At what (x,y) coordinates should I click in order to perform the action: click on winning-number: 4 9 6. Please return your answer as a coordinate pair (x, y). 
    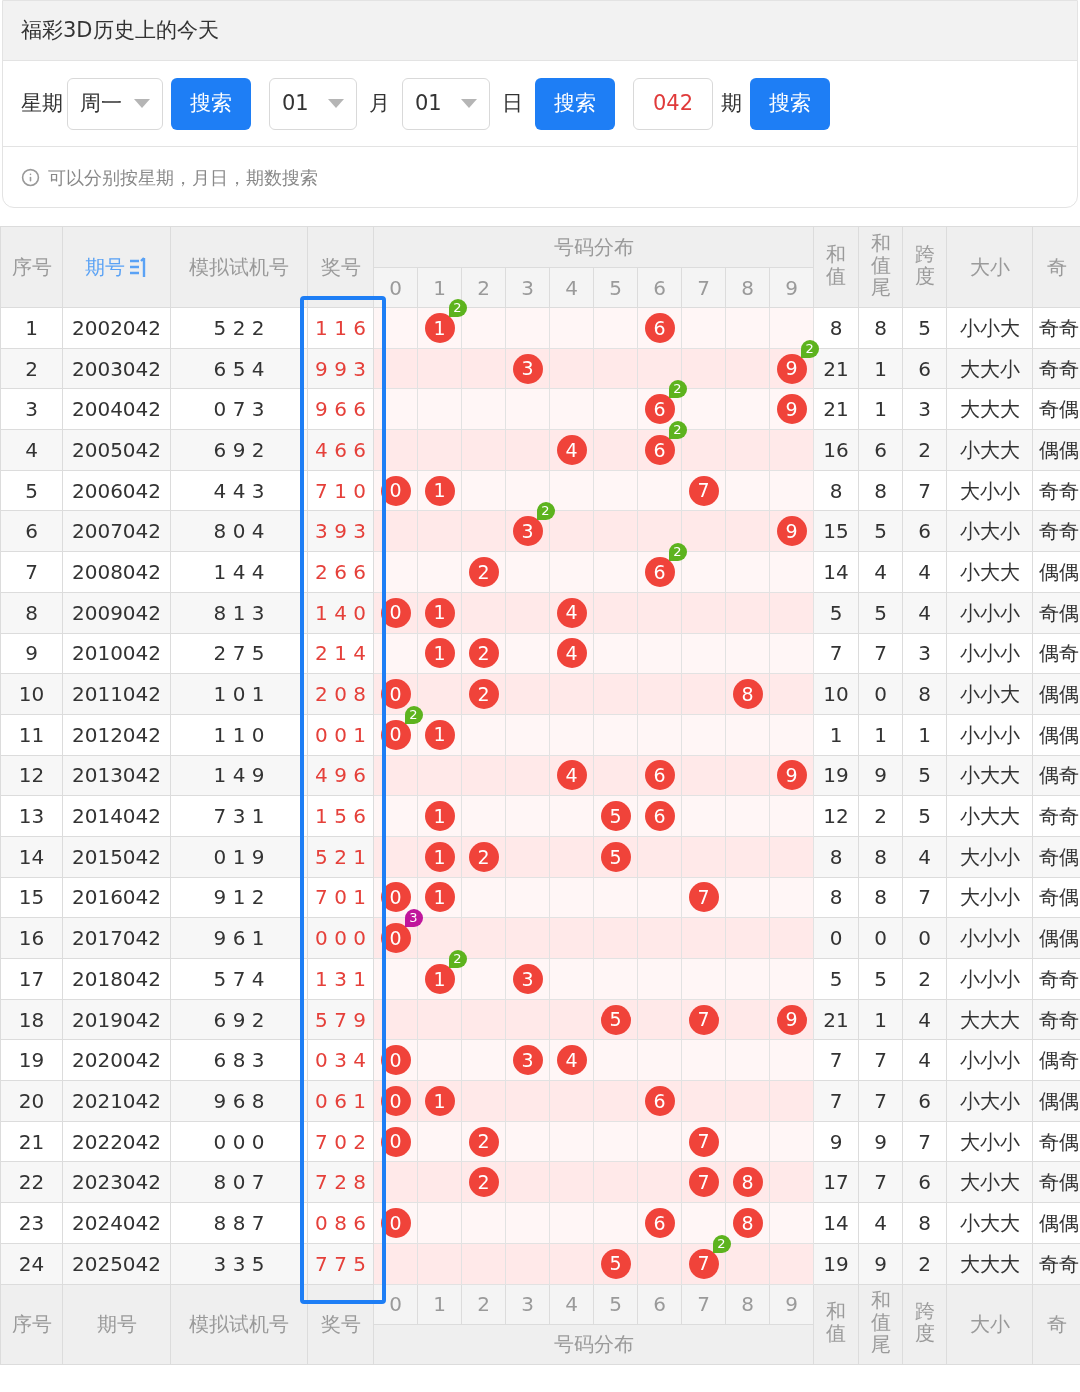
    Looking at the image, I should click on (340, 775).